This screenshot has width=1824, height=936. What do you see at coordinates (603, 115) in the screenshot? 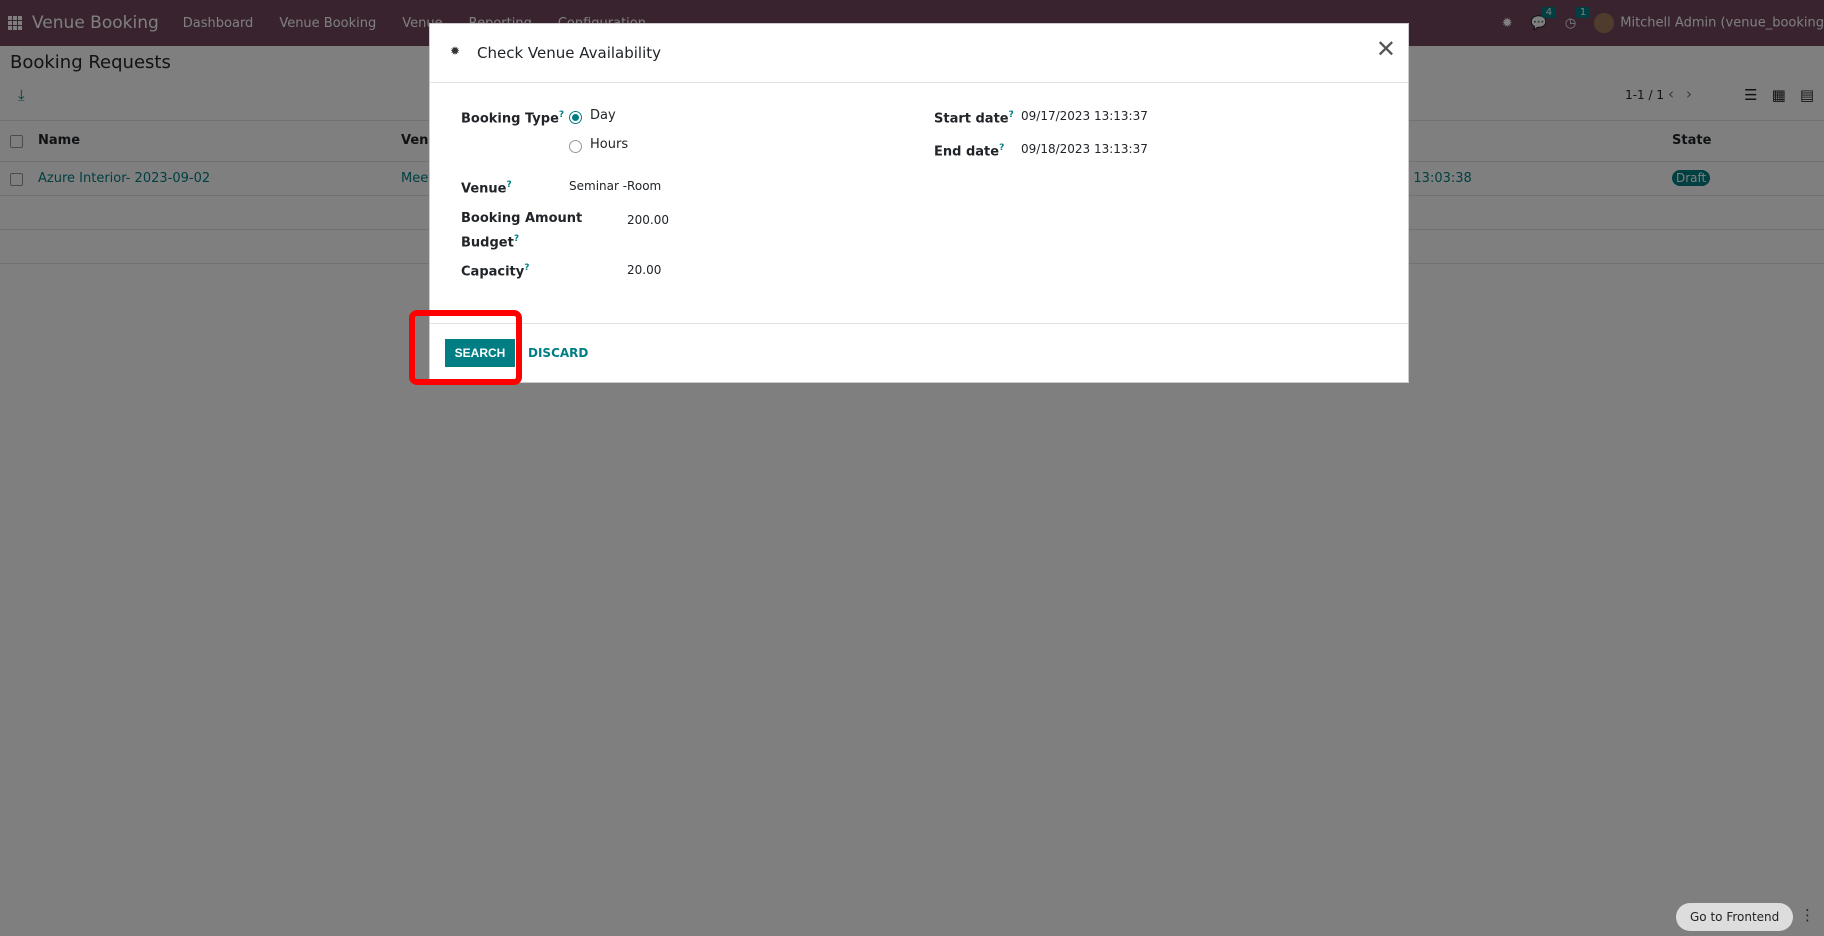
I see `booking-type-day-label: Day` at bounding box center [603, 115].